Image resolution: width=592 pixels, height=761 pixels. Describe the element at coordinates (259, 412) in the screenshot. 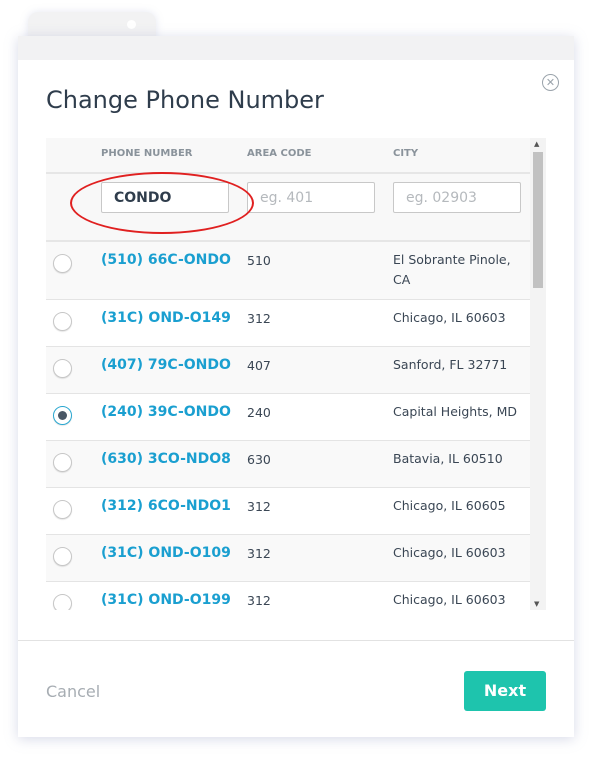

I see `area-code: 240` at that location.